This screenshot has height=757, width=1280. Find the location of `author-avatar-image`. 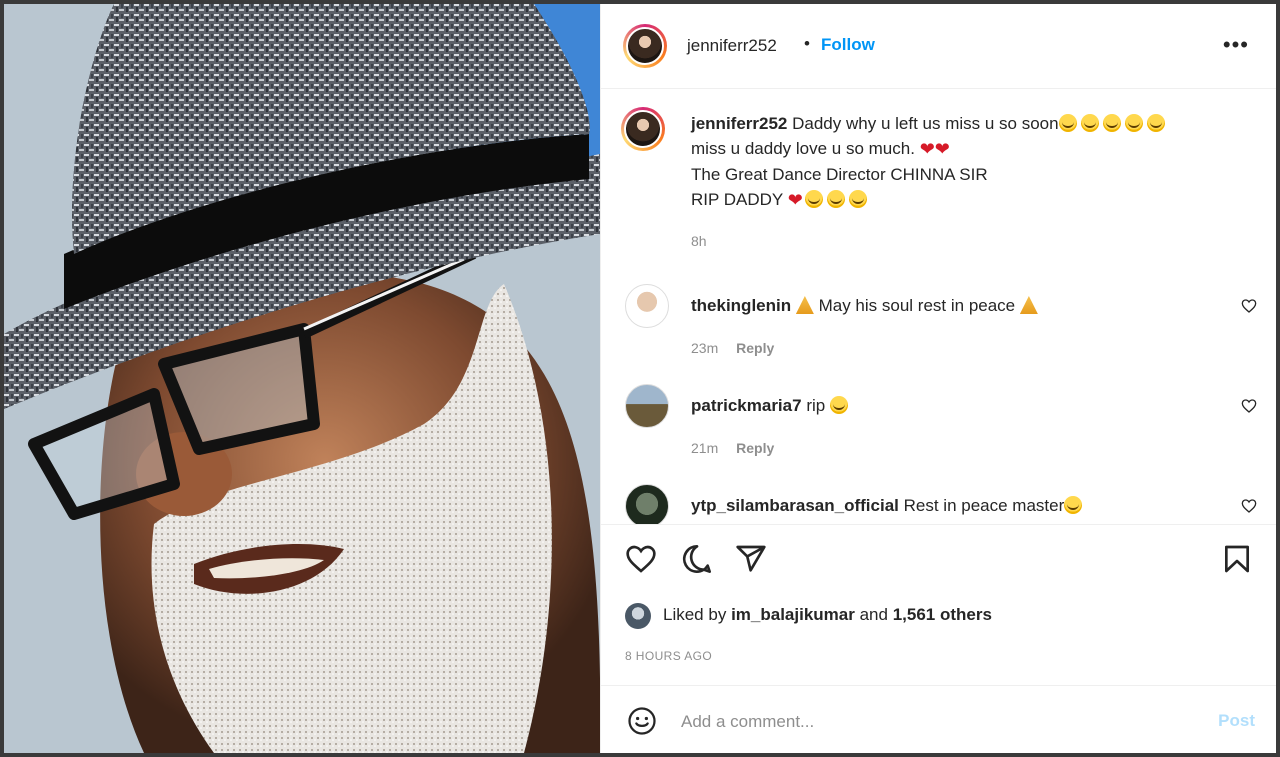

author-avatar-image is located at coordinates (645, 46).